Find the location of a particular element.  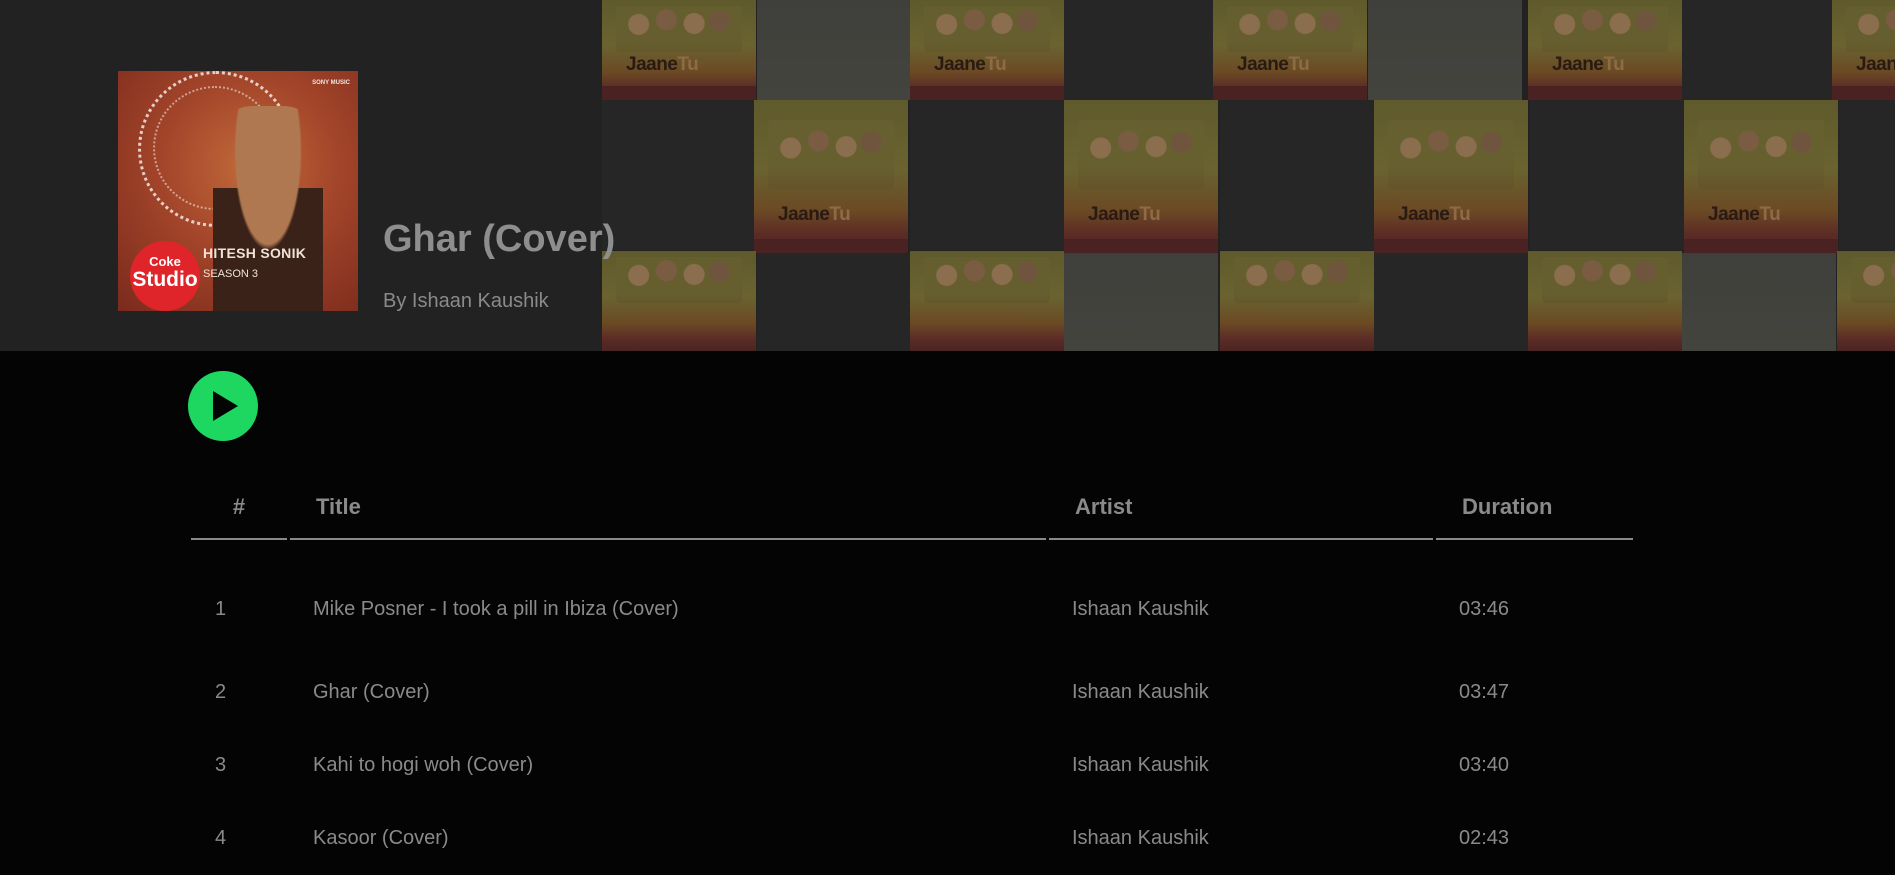

track-duration: 03:40 is located at coordinates (1484, 765).